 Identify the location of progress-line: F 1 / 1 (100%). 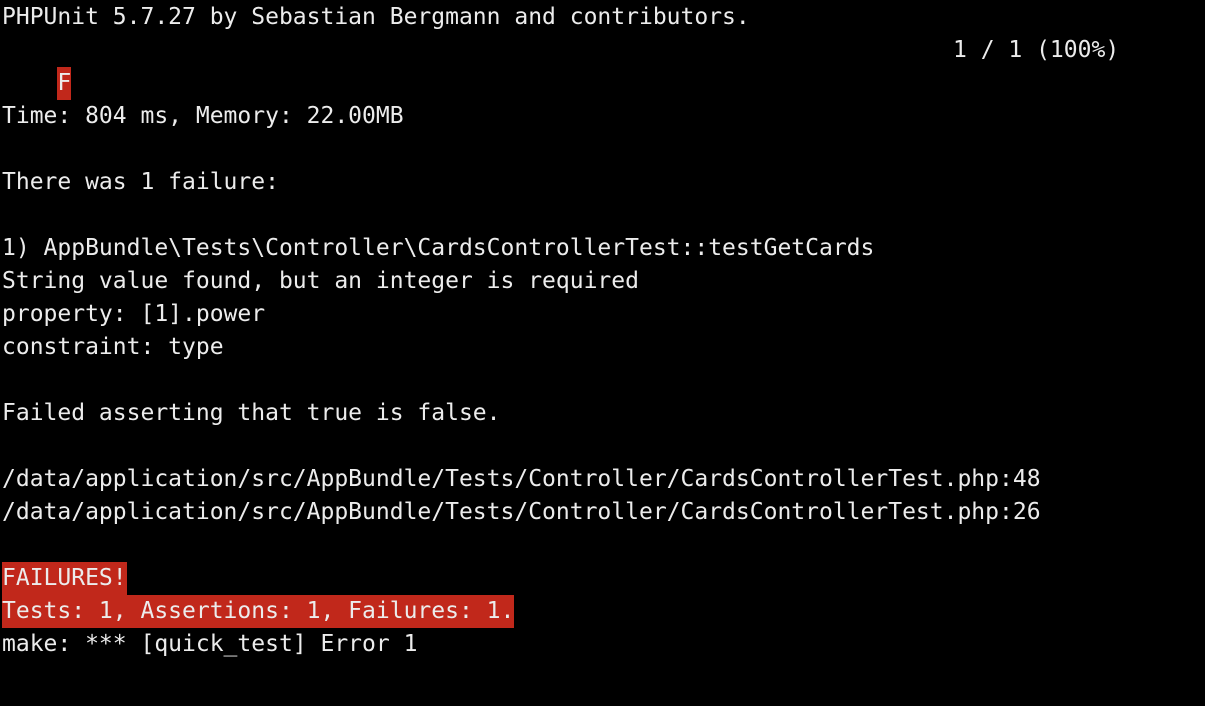
(602, 67).